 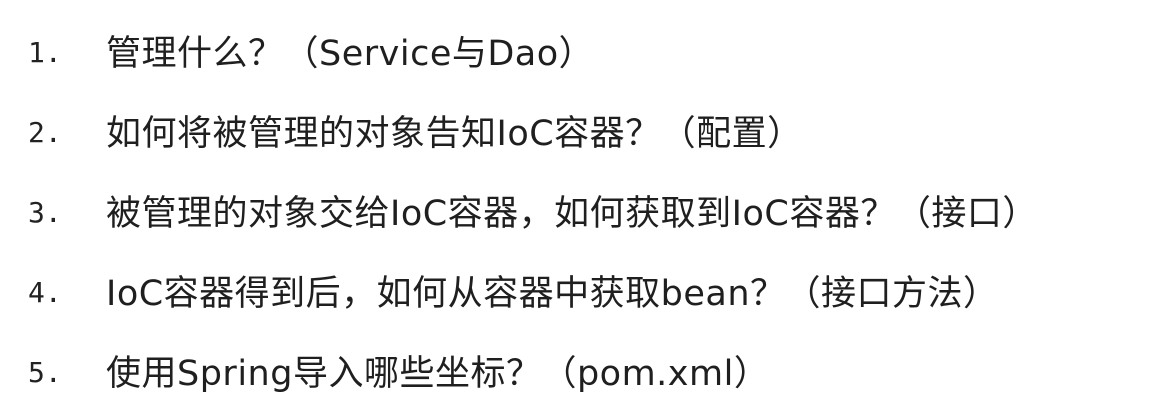 What do you see at coordinates (350, 53) in the screenshot?
I see `list-item-text: 管理什么？（Service与Dao）` at bounding box center [350, 53].